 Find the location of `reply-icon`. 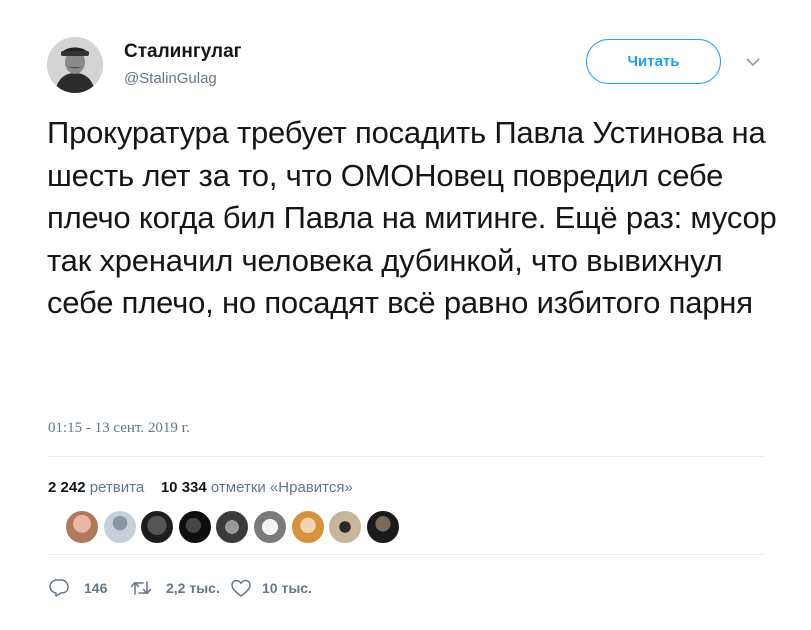

reply-icon is located at coordinates (59, 588).